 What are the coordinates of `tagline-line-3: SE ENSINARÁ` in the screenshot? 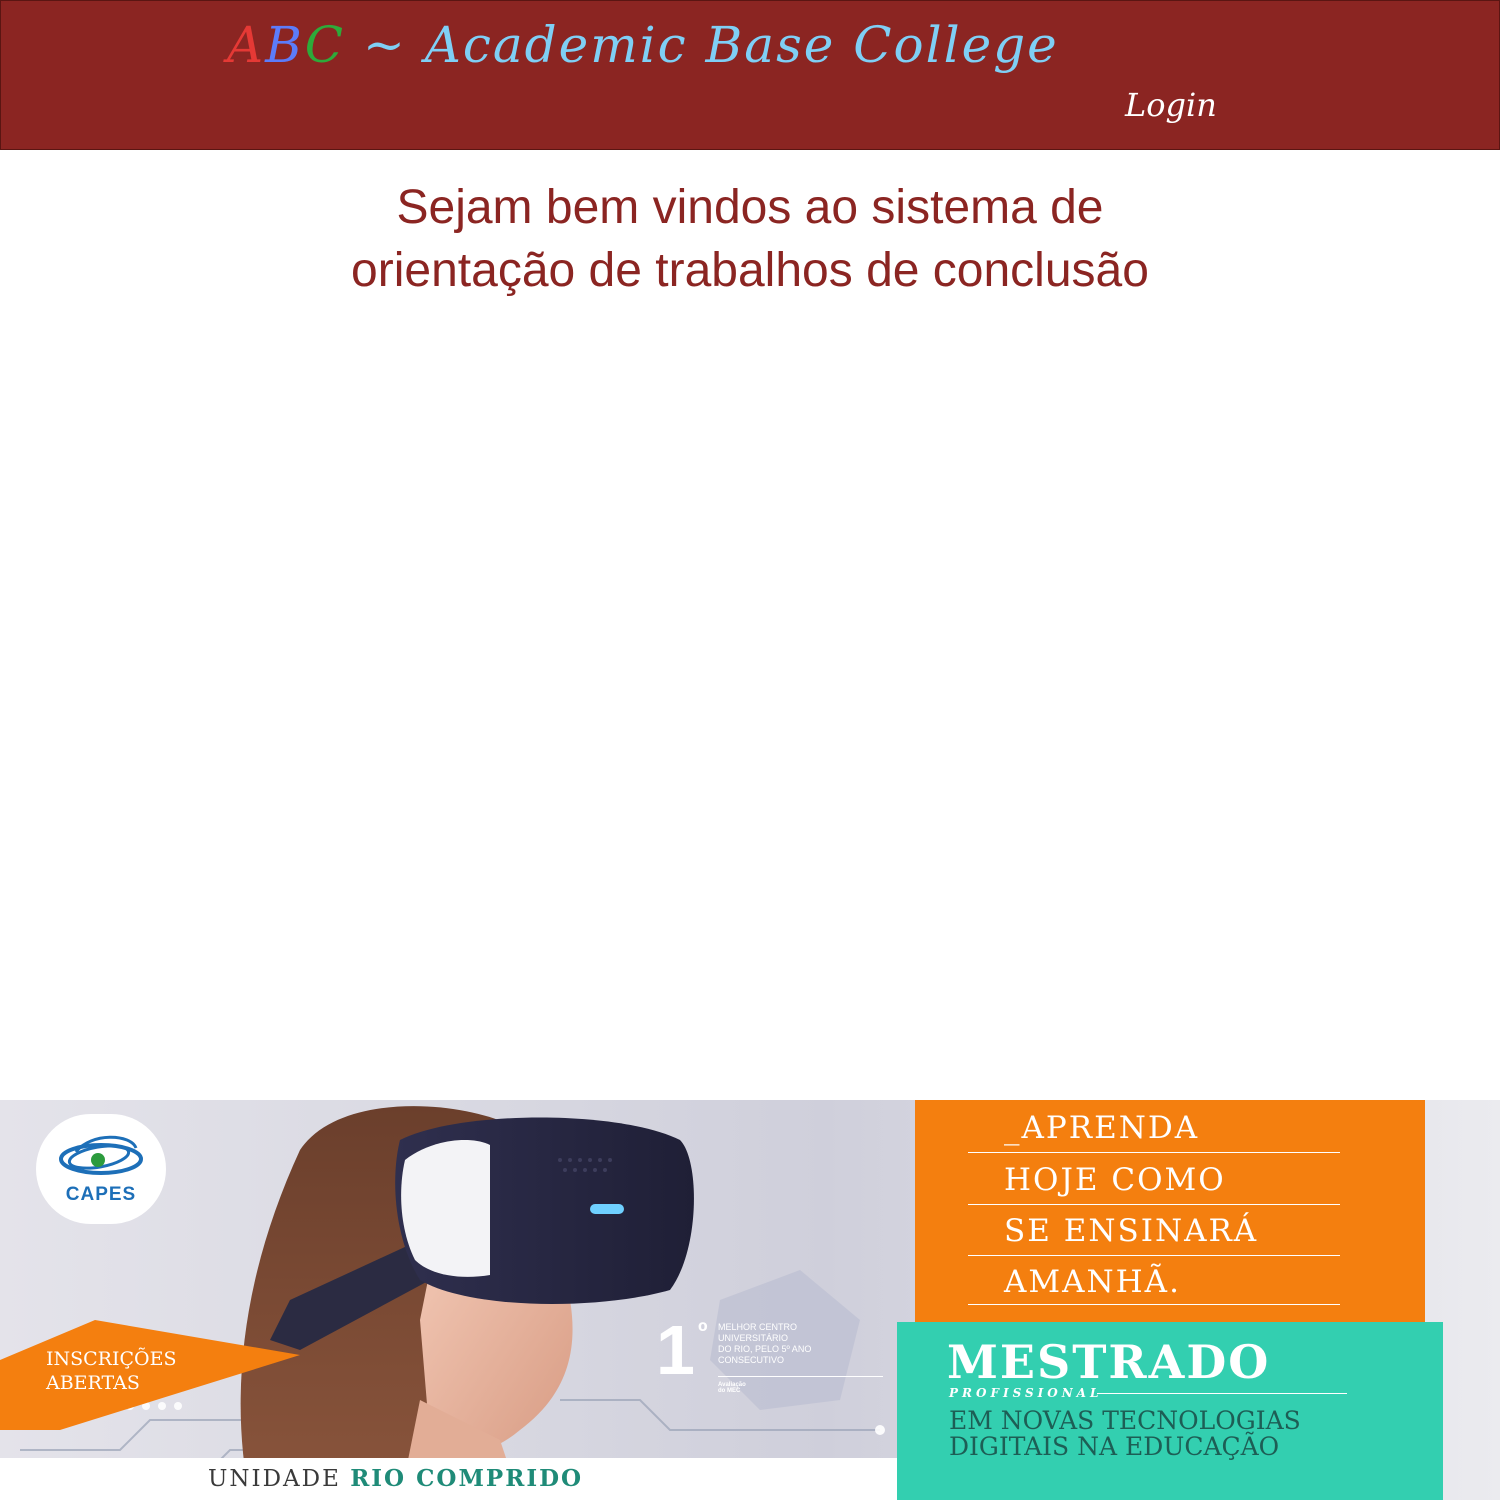 It's located at (1131, 1231).